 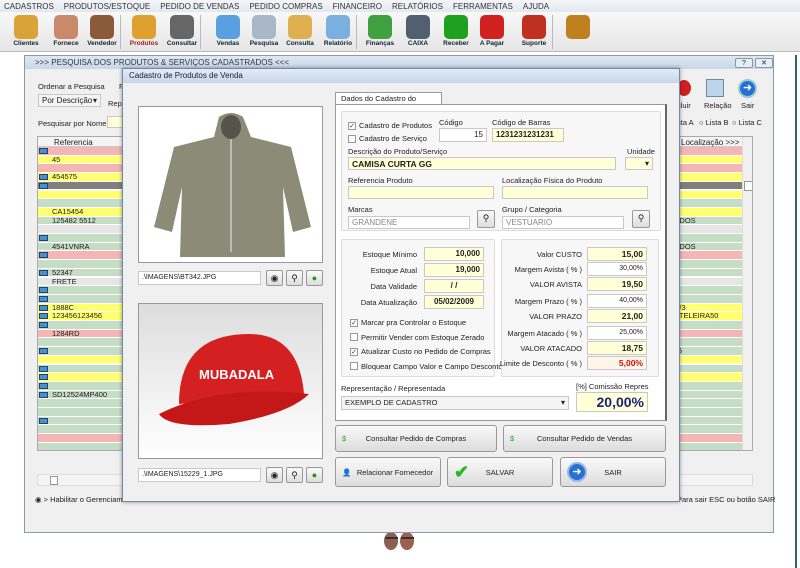 I want to click on chk-cadastro-servico: Cadastro de Serviço, so click(x=387, y=138).